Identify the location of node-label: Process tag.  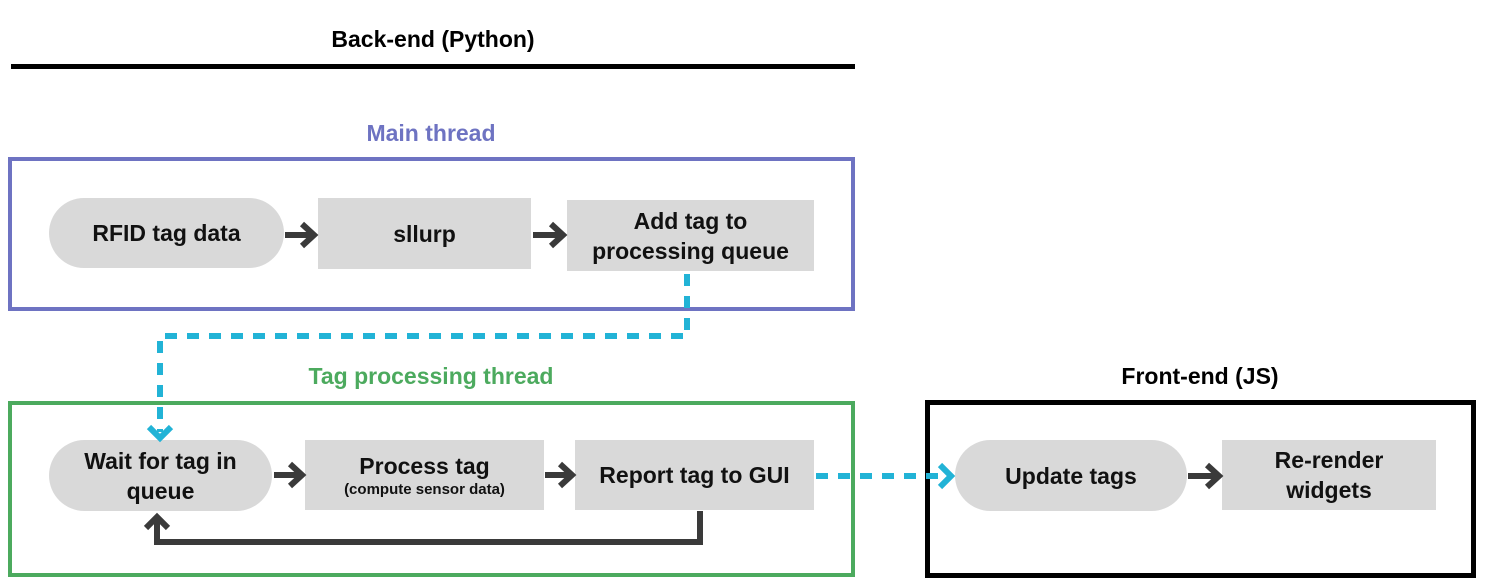
(424, 466).